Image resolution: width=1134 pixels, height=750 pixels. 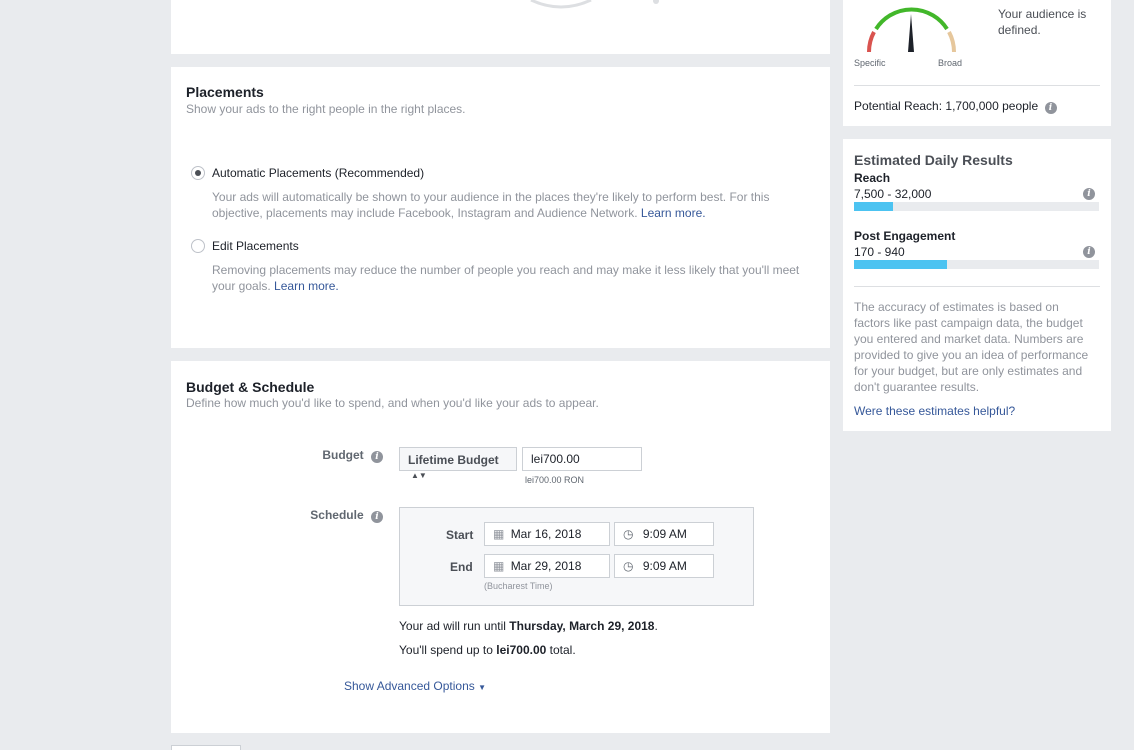 I want to click on schedule-label: Schedule i, so click(x=337, y=515).